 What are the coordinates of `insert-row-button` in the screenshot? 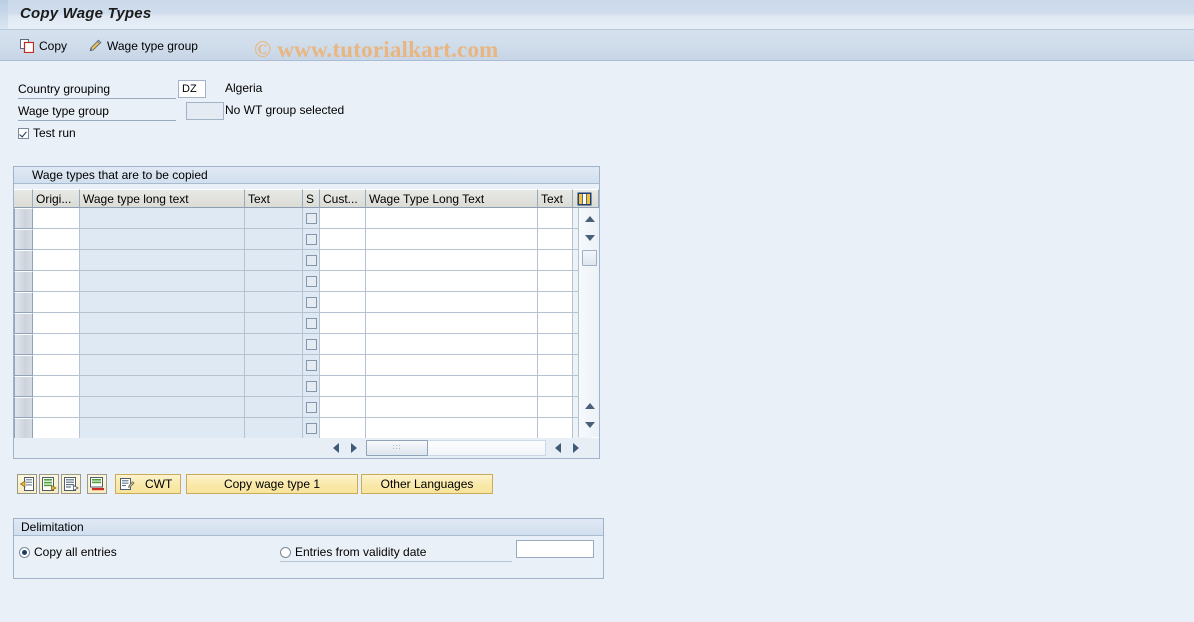 It's located at (27, 484).